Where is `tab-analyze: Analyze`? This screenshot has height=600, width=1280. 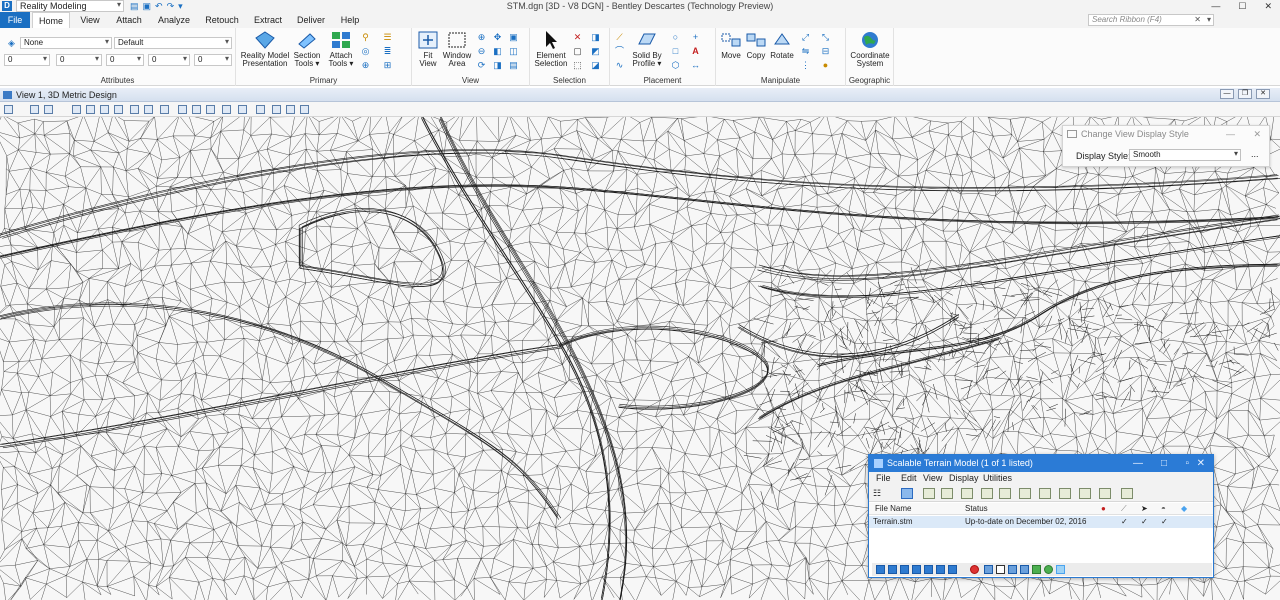
tab-analyze: Analyze is located at coordinates (174, 20).